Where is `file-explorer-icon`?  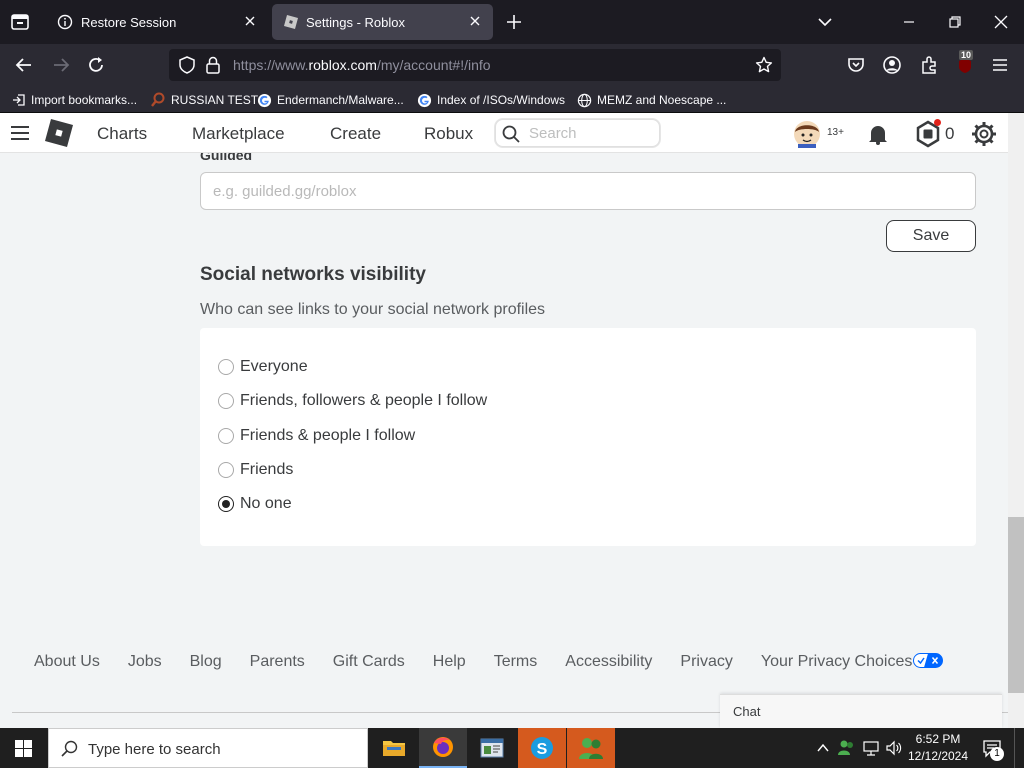
file-explorer-icon is located at coordinates (394, 748).